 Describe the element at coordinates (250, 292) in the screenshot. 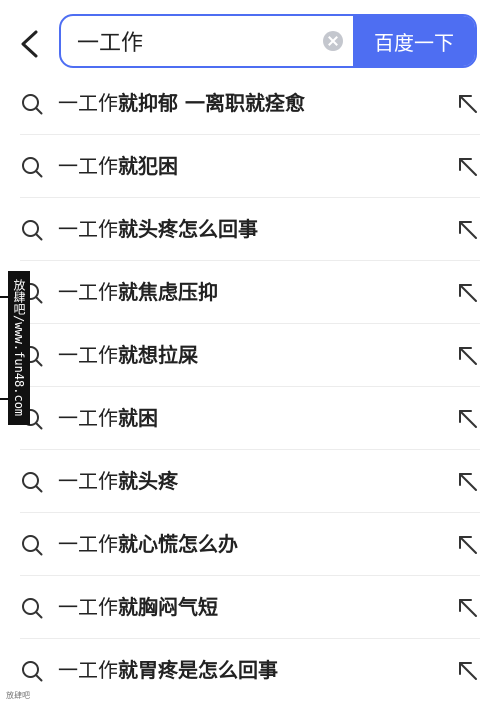

I see `suggestion-item-4: 一工作就焦虑压抑` at that location.